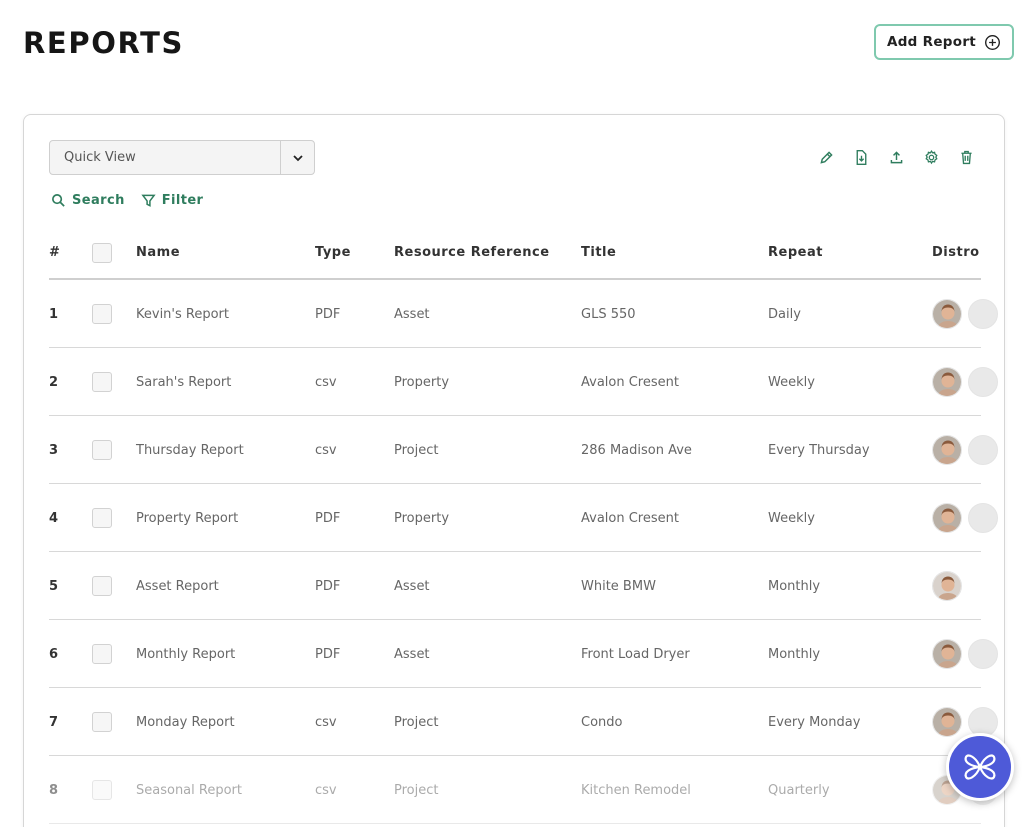 This screenshot has height=827, width=1024. Describe the element at coordinates (799, 790) in the screenshot. I see `report-repeat: Quarterly` at that location.